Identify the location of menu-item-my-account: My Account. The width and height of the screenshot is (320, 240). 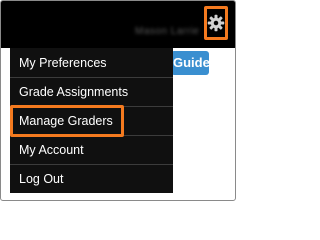
(91, 150).